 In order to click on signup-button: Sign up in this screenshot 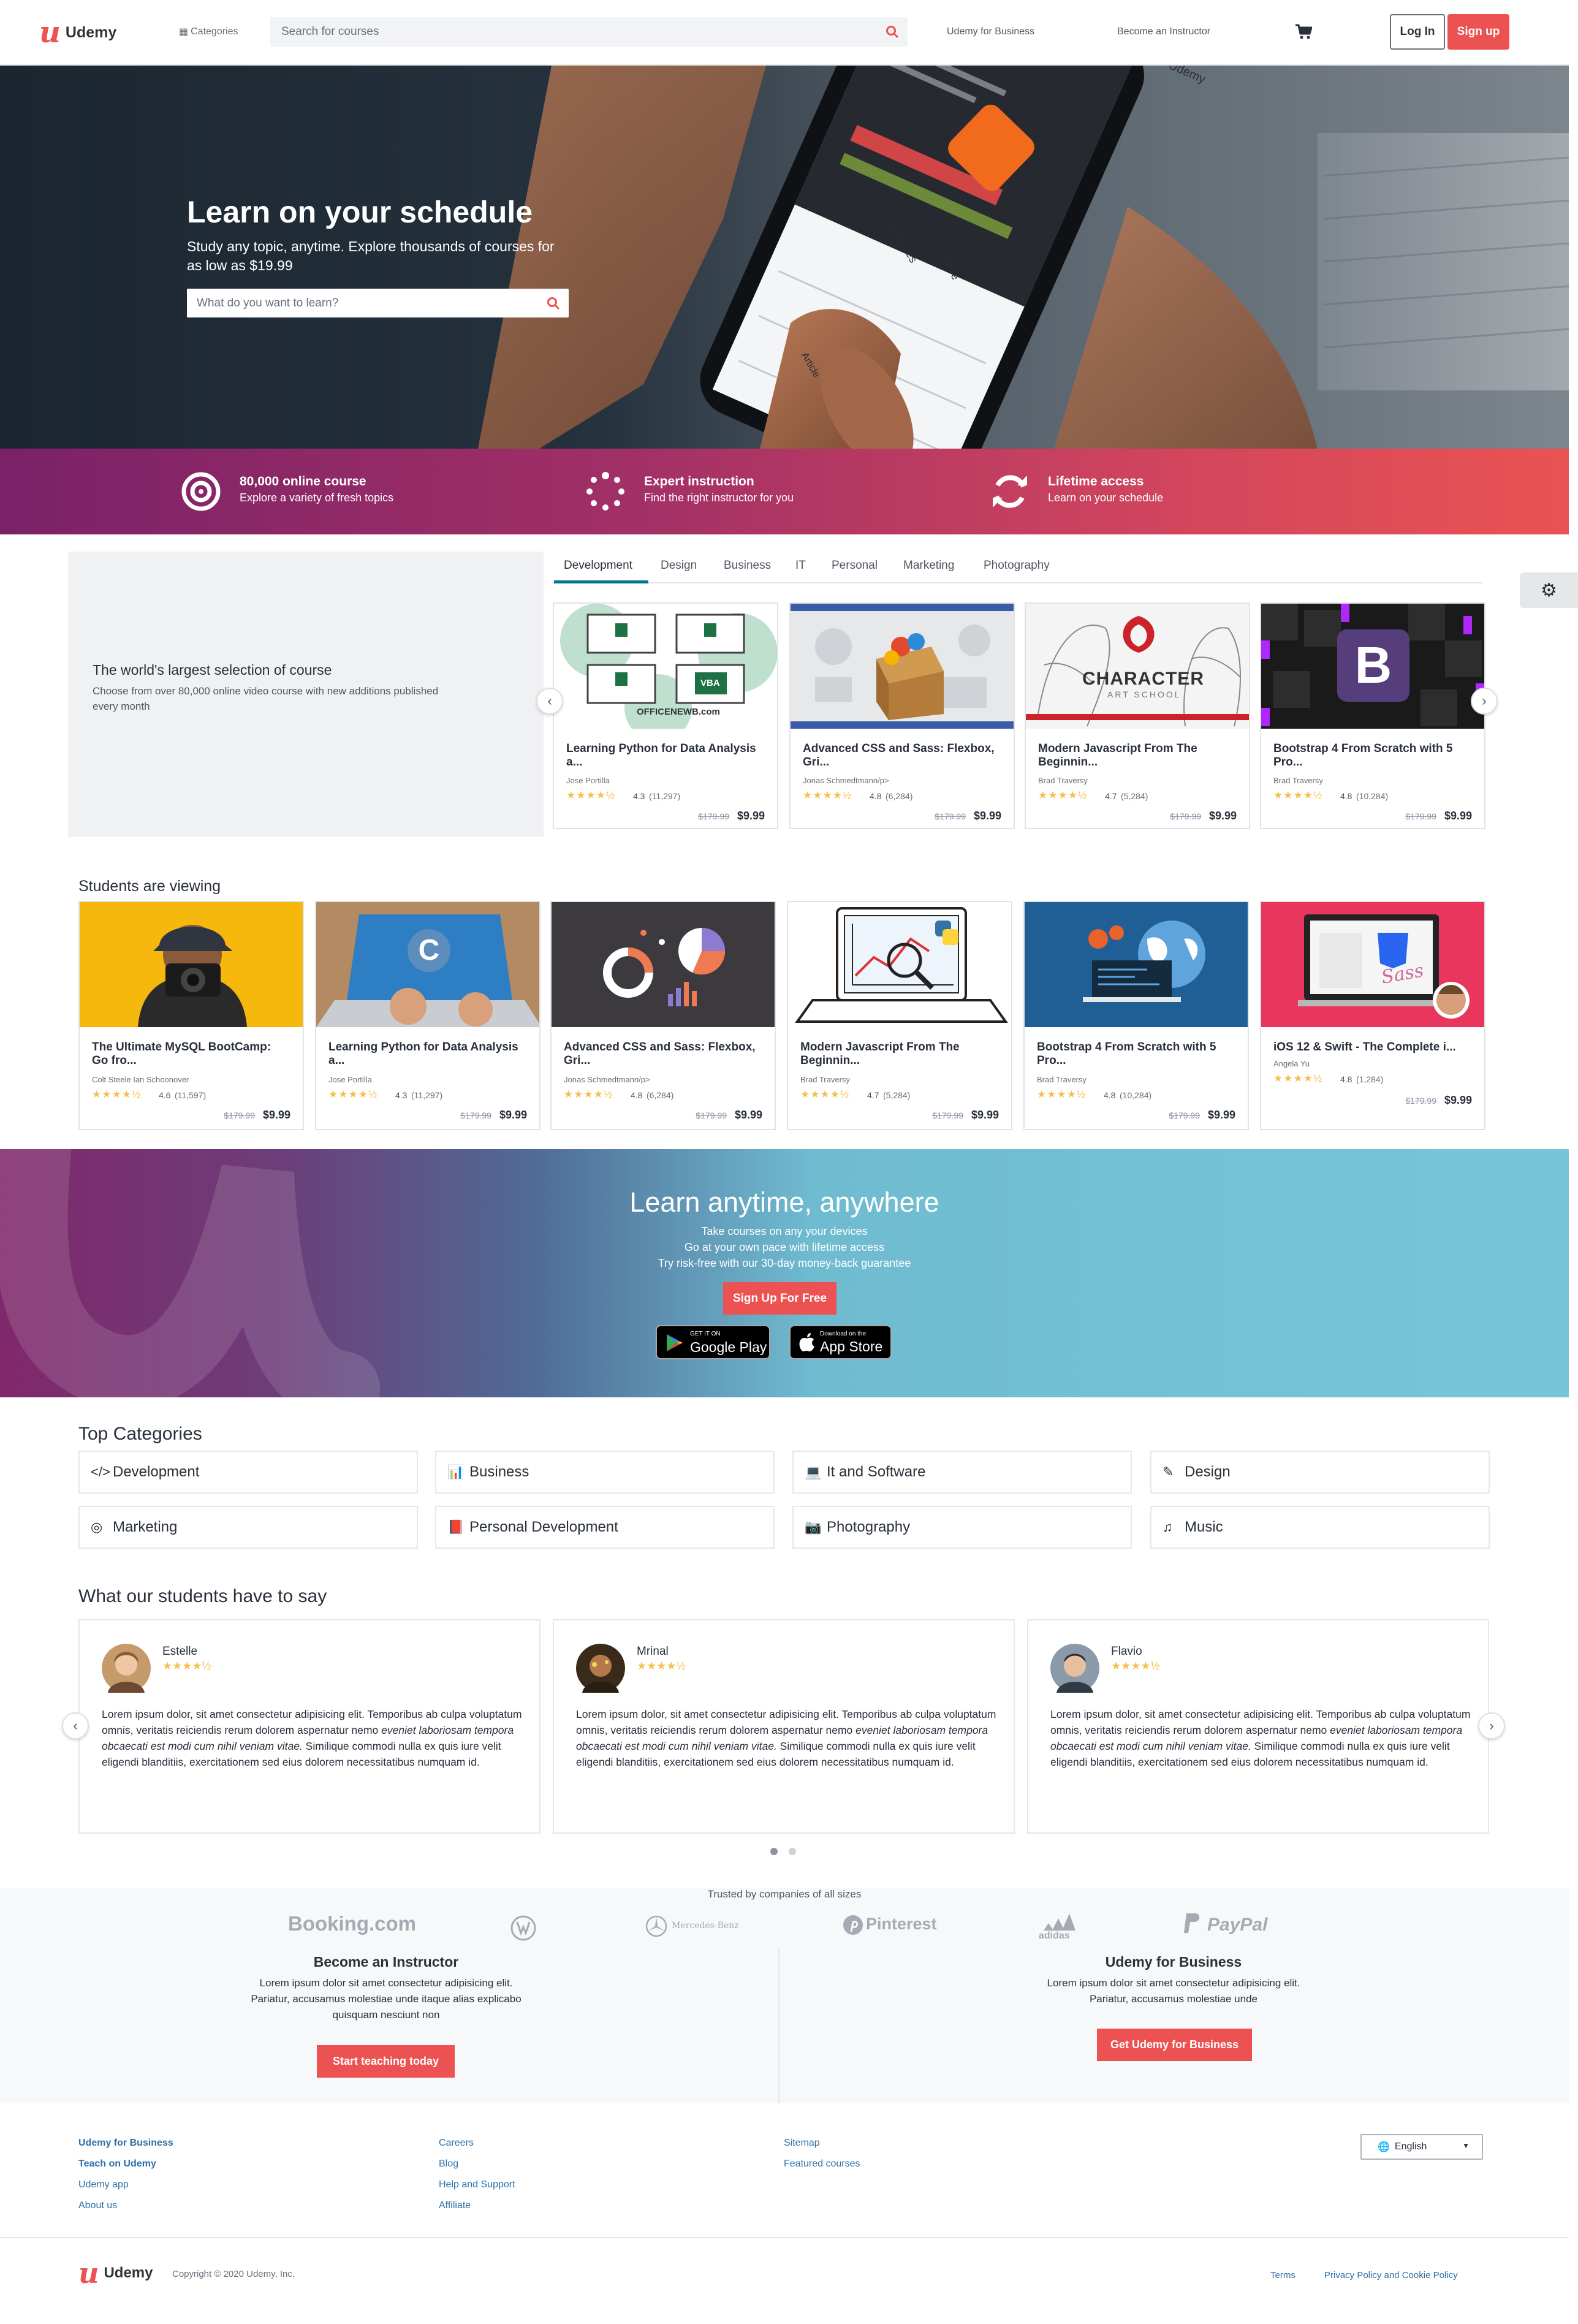, I will do `click(1478, 32)`.